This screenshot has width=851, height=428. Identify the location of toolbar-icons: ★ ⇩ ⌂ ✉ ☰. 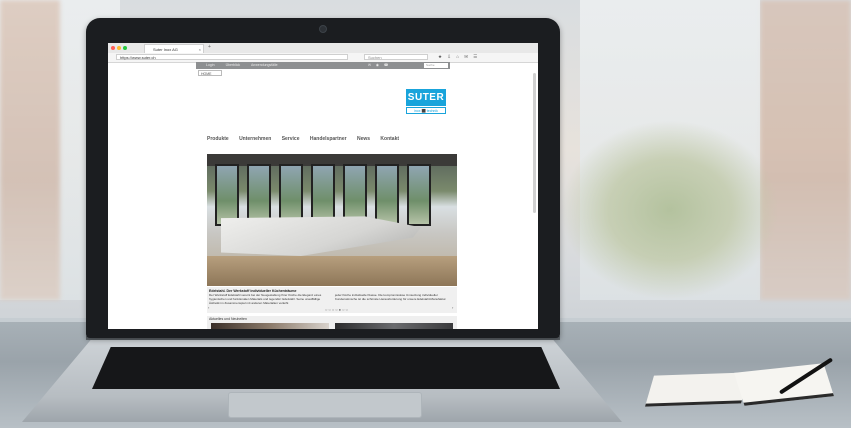
(458, 57).